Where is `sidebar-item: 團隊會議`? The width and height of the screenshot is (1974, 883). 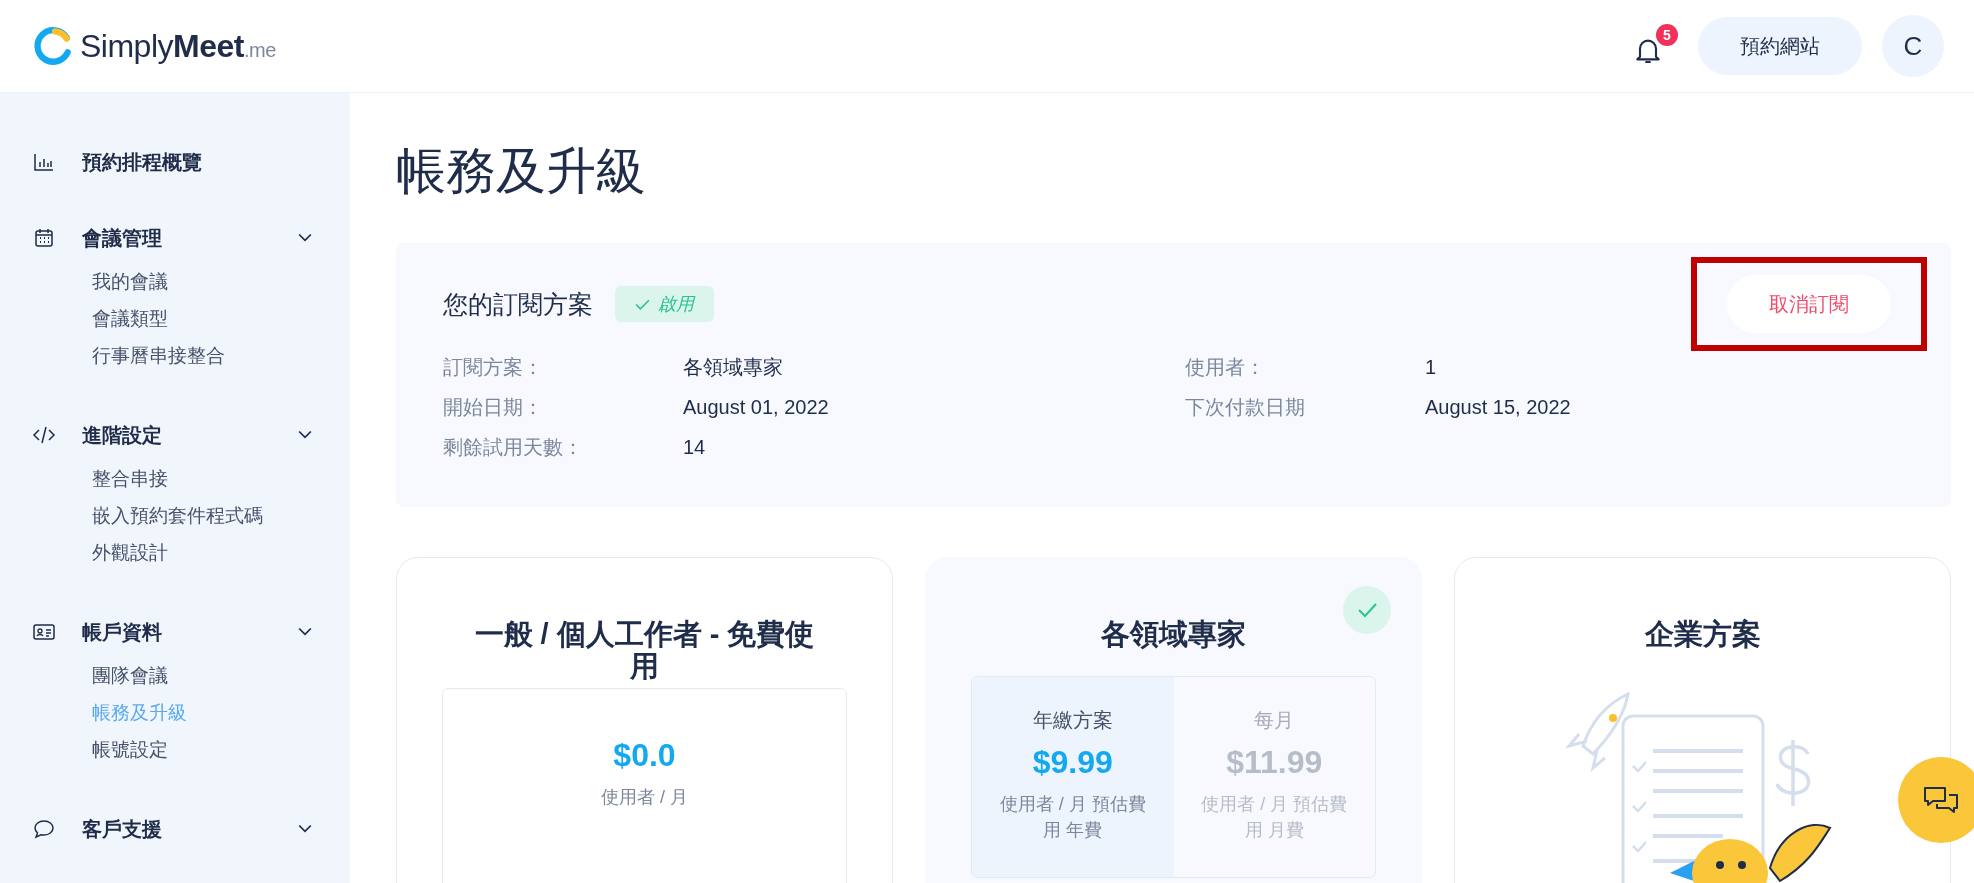 sidebar-item: 團隊會議 is located at coordinates (221, 675).